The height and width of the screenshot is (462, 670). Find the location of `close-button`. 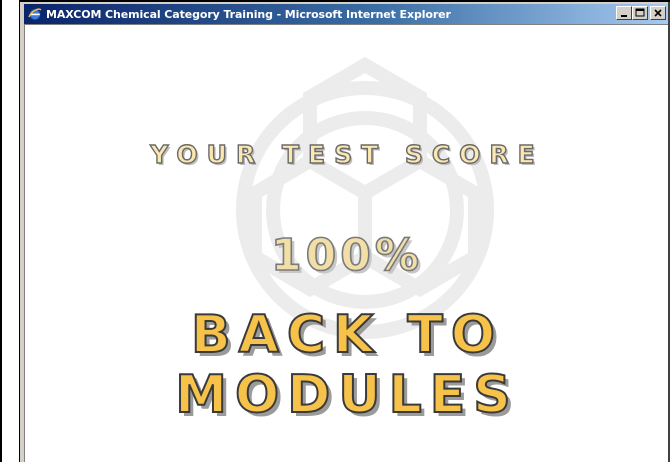

close-button is located at coordinates (658, 13).